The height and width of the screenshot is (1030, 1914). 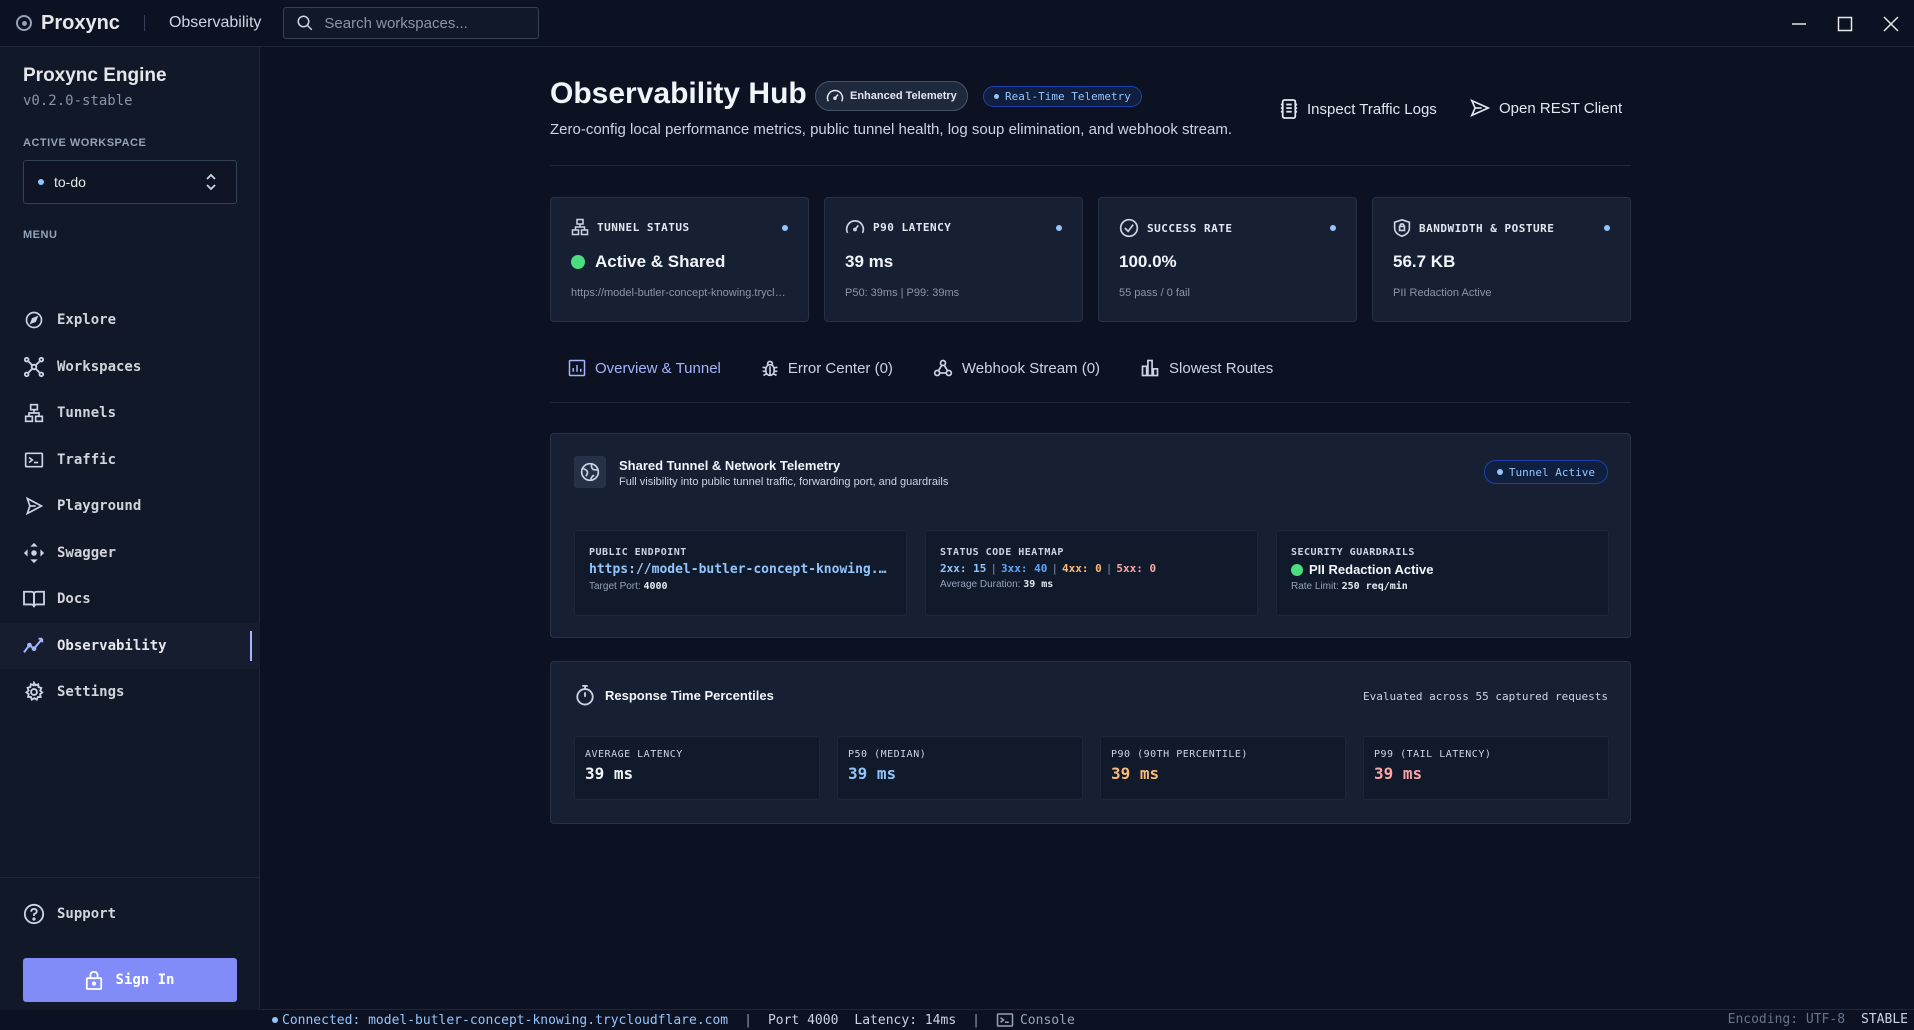 I want to click on realtime-telemetry-label: Real-Time Telemetry, so click(x=1068, y=96).